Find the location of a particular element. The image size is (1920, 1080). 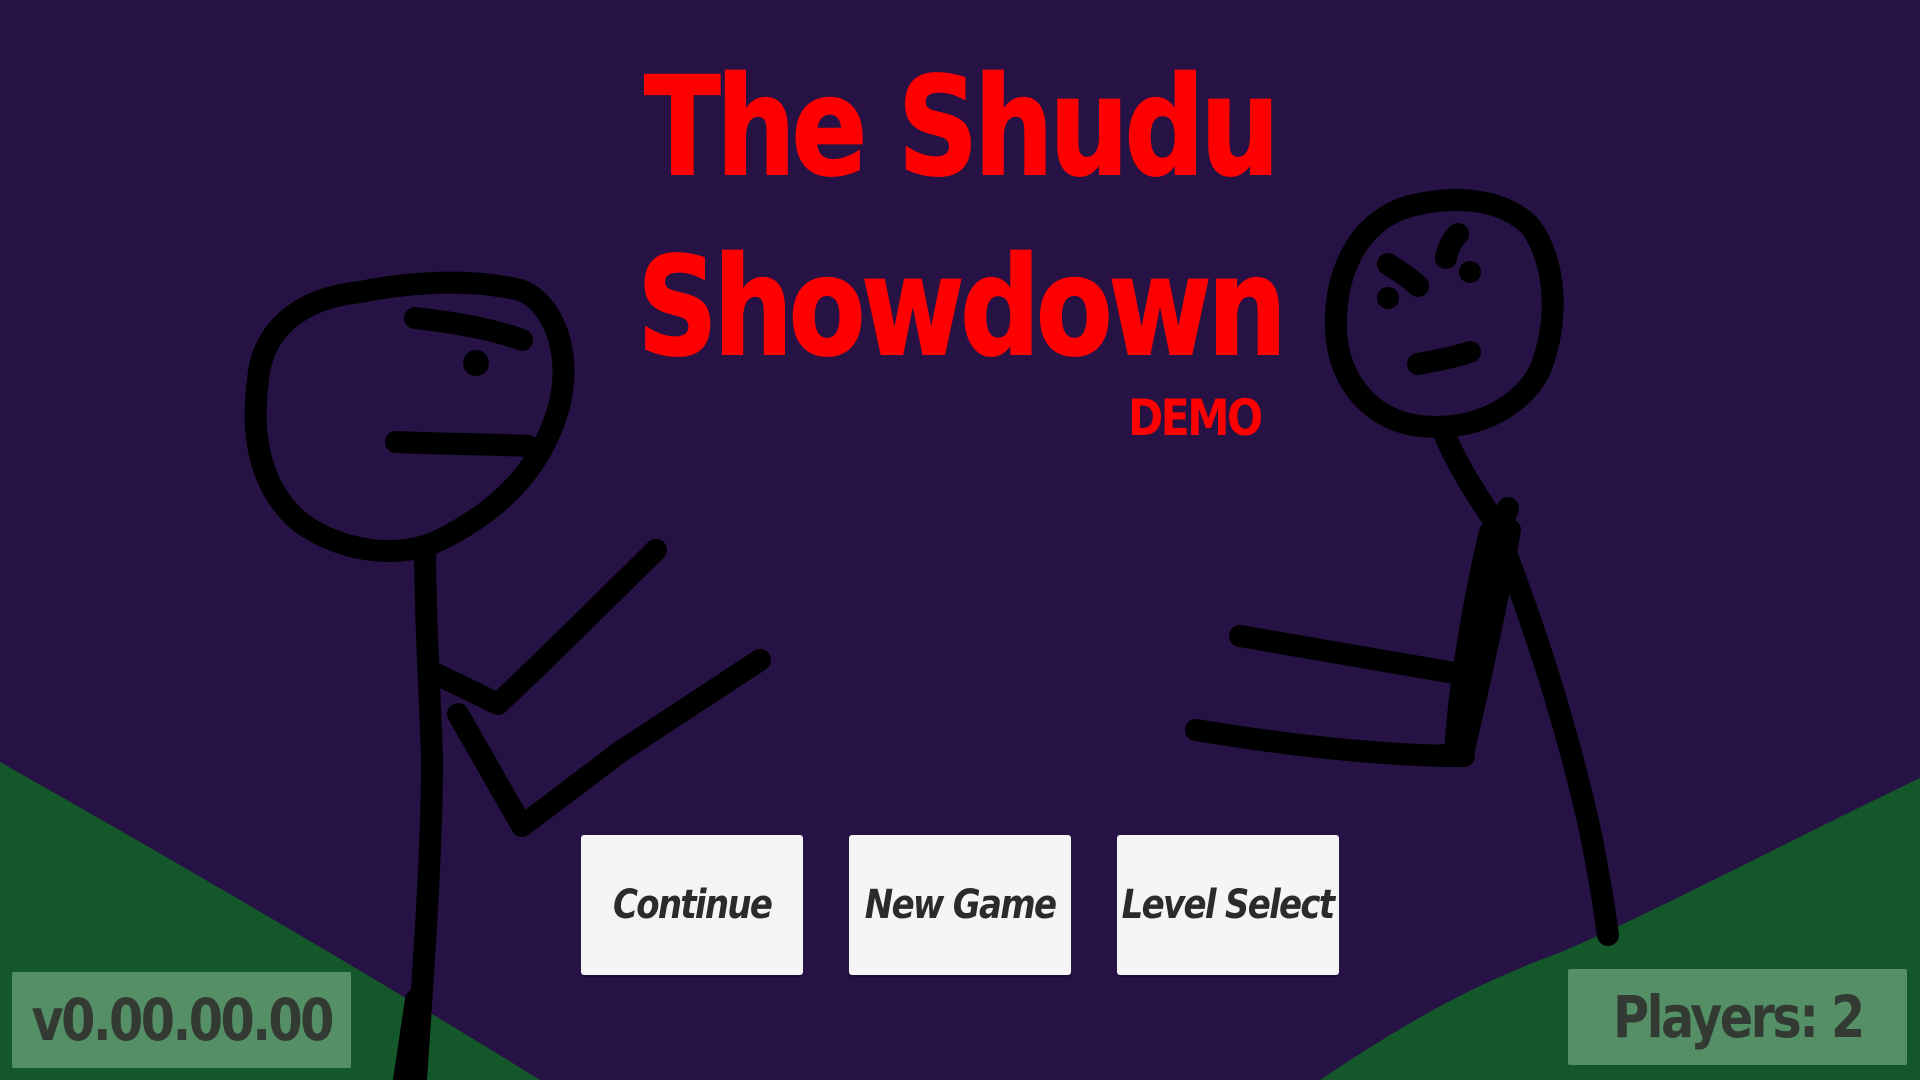

players-panel: Players: 2 is located at coordinates (1737, 1017).